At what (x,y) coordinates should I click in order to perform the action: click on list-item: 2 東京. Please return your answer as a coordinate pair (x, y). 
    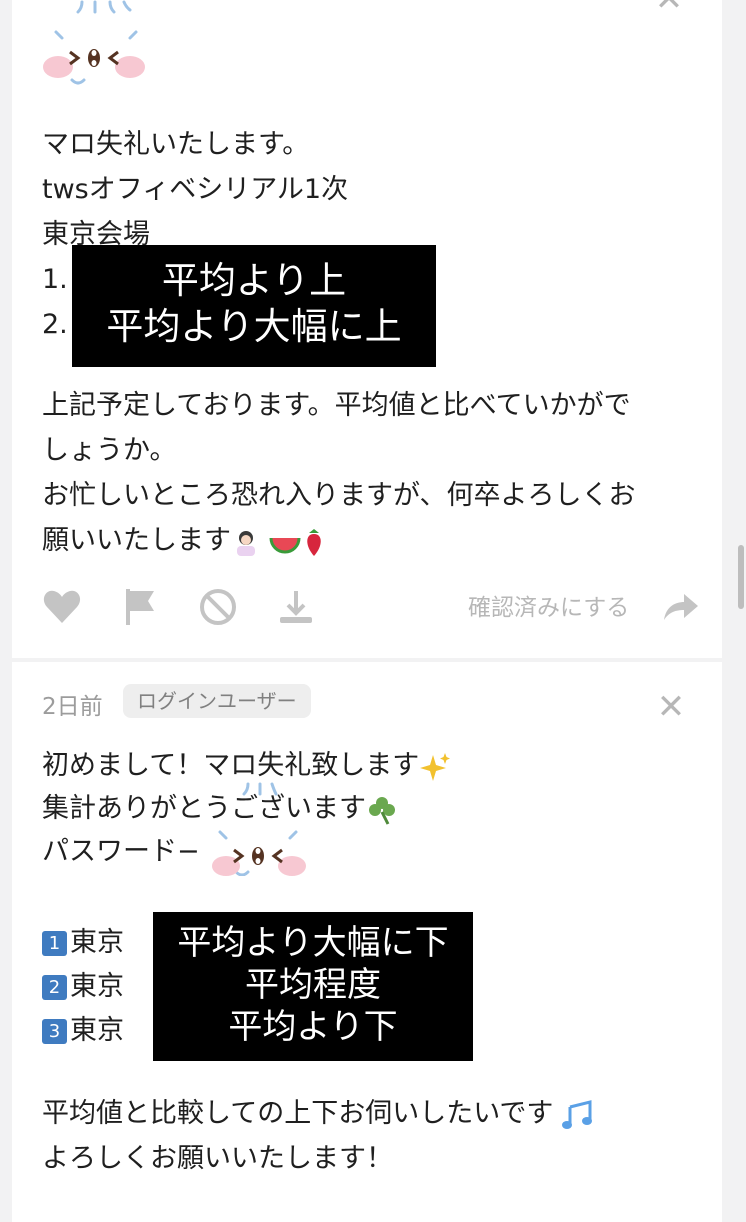
    Looking at the image, I should click on (83, 986).